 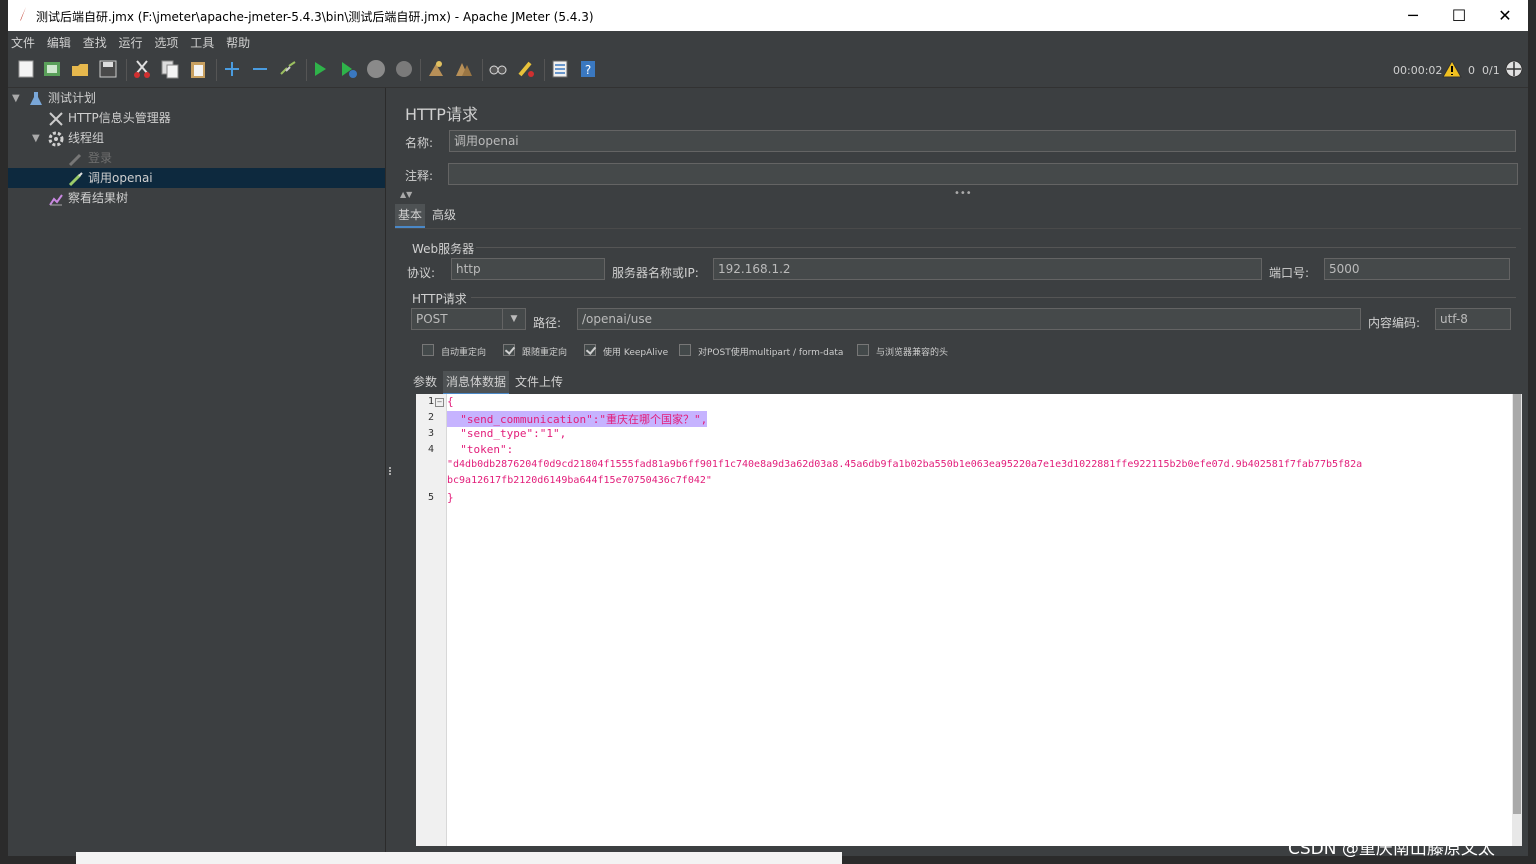 What do you see at coordinates (23, 14) in the screenshot?
I see `jmeter-feather-icon` at bounding box center [23, 14].